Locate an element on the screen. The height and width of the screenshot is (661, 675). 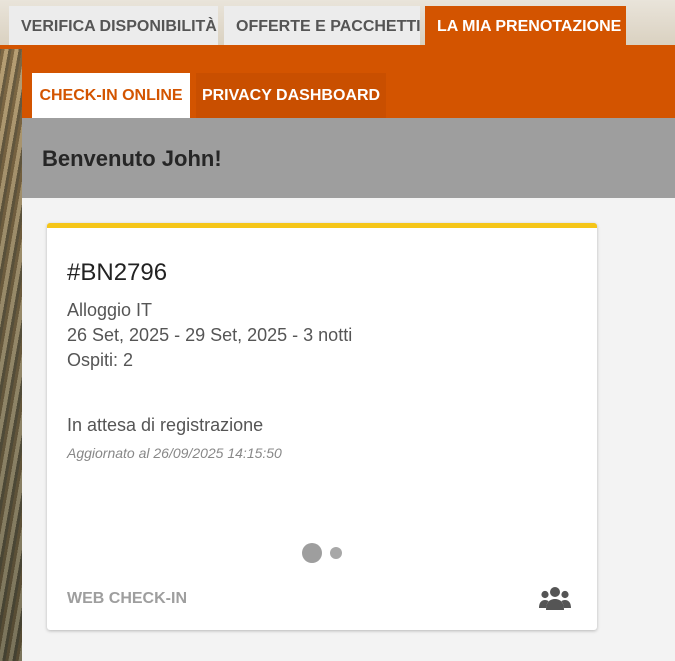
booking-updated-timestamp: Aggiornato al 26/09/2025 14:15:50 is located at coordinates (174, 453).